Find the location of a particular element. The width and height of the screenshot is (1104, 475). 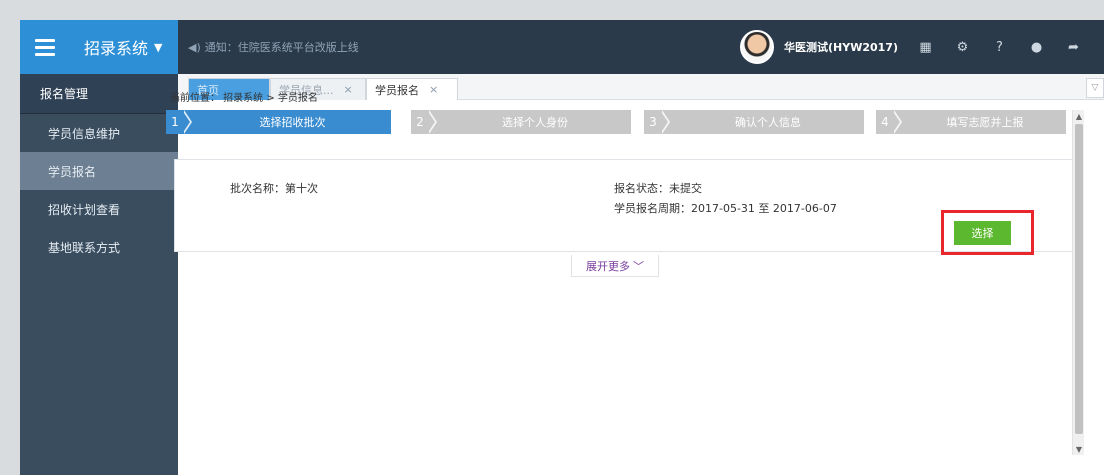

user-info: 华医测试(HYW2017) is located at coordinates (819, 47).